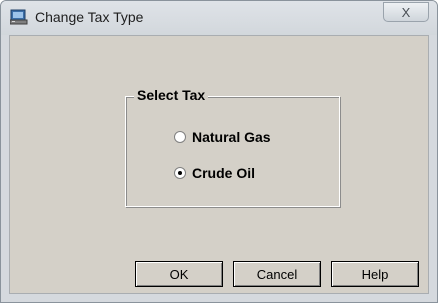 The height and width of the screenshot is (303, 438). I want to click on radio-natural-gas: Natural Gas, so click(222, 137).